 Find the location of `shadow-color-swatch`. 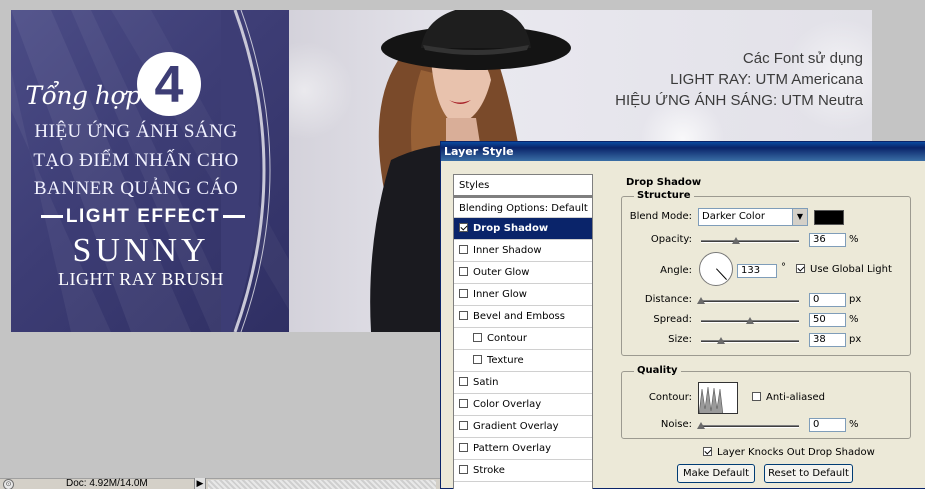

shadow-color-swatch is located at coordinates (829, 217).